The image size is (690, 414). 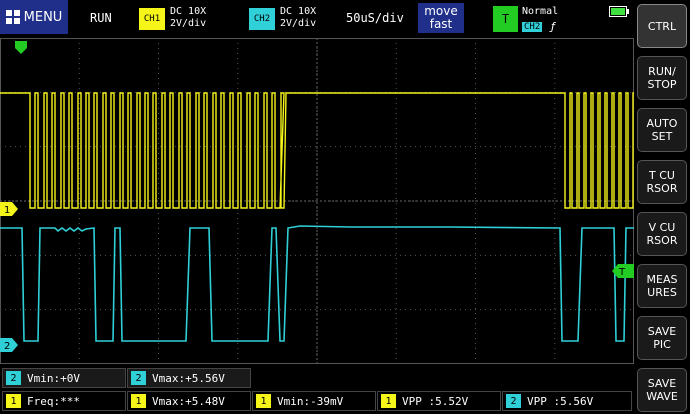 I want to click on measure-value: Vmax:+5.48V, so click(x=188, y=401).